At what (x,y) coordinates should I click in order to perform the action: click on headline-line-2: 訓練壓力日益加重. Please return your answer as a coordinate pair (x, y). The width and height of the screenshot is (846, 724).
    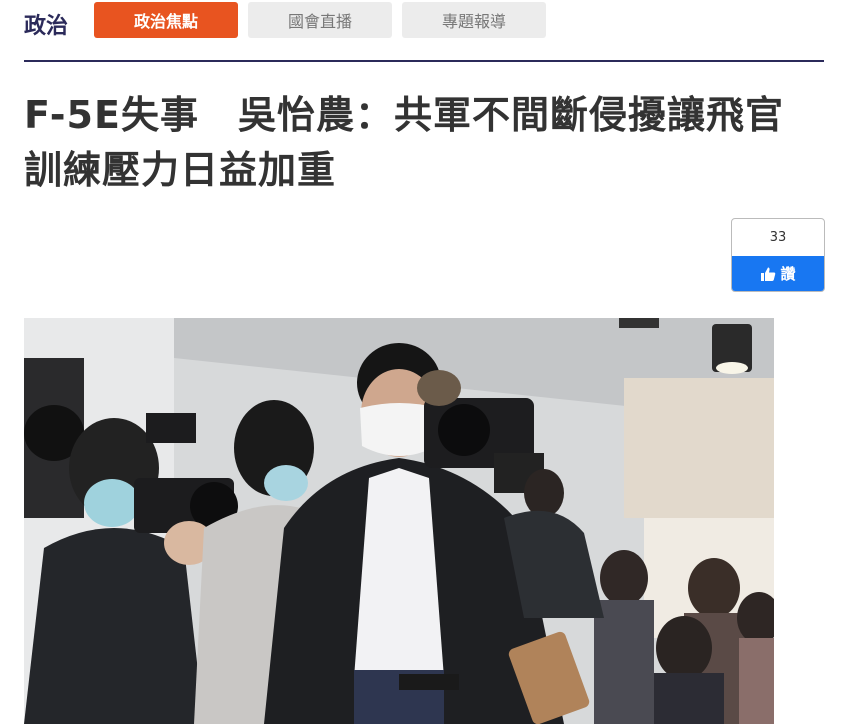
    Looking at the image, I should click on (180, 170).